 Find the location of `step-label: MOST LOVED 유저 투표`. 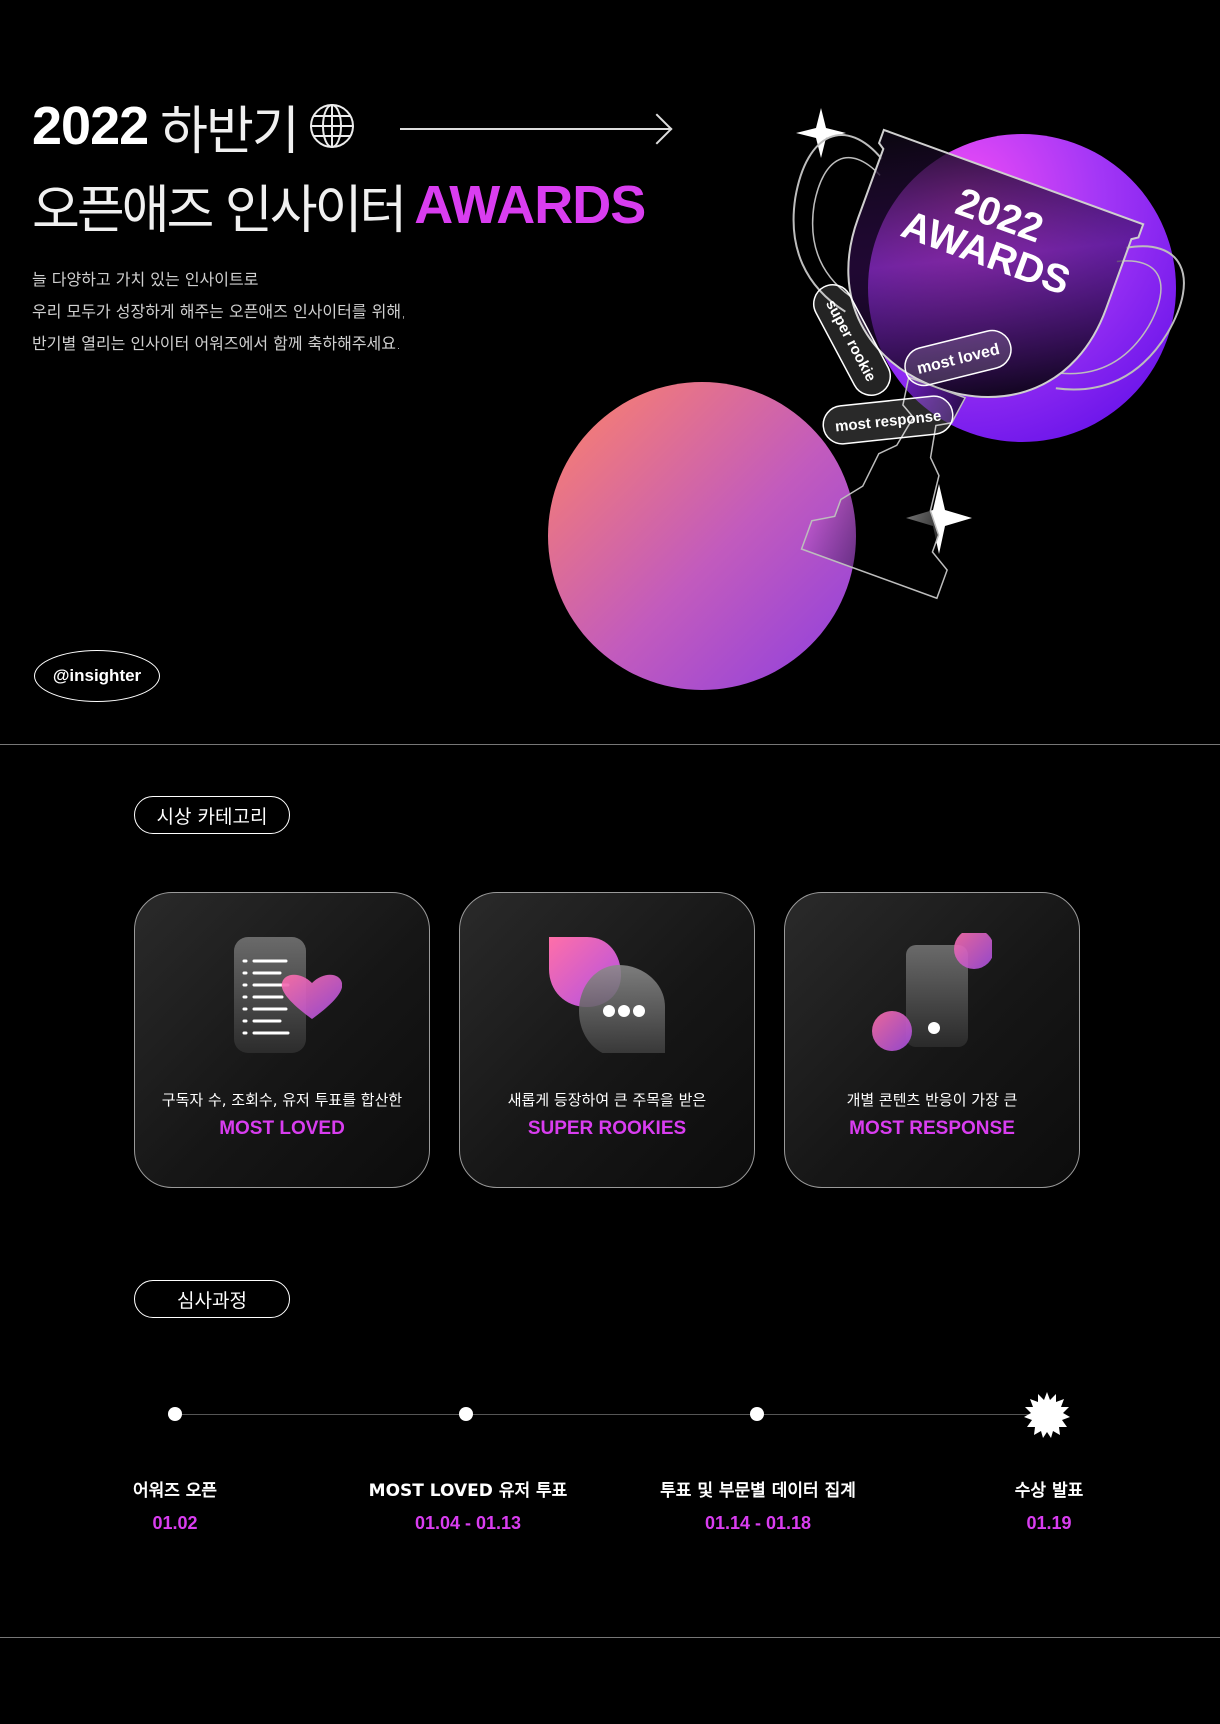

step-label: MOST LOVED 유저 투표 is located at coordinates (468, 1491).